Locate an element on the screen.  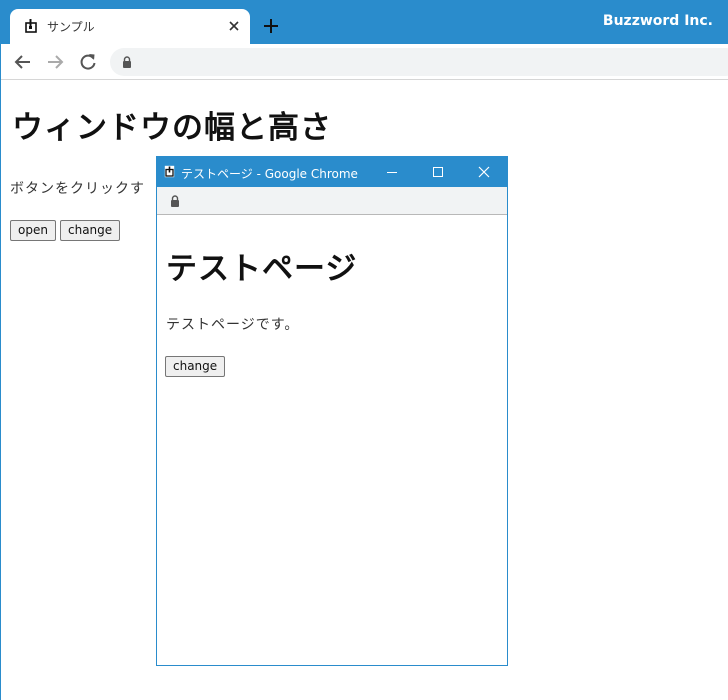
back-arrow-icon is located at coordinates (23, 62).